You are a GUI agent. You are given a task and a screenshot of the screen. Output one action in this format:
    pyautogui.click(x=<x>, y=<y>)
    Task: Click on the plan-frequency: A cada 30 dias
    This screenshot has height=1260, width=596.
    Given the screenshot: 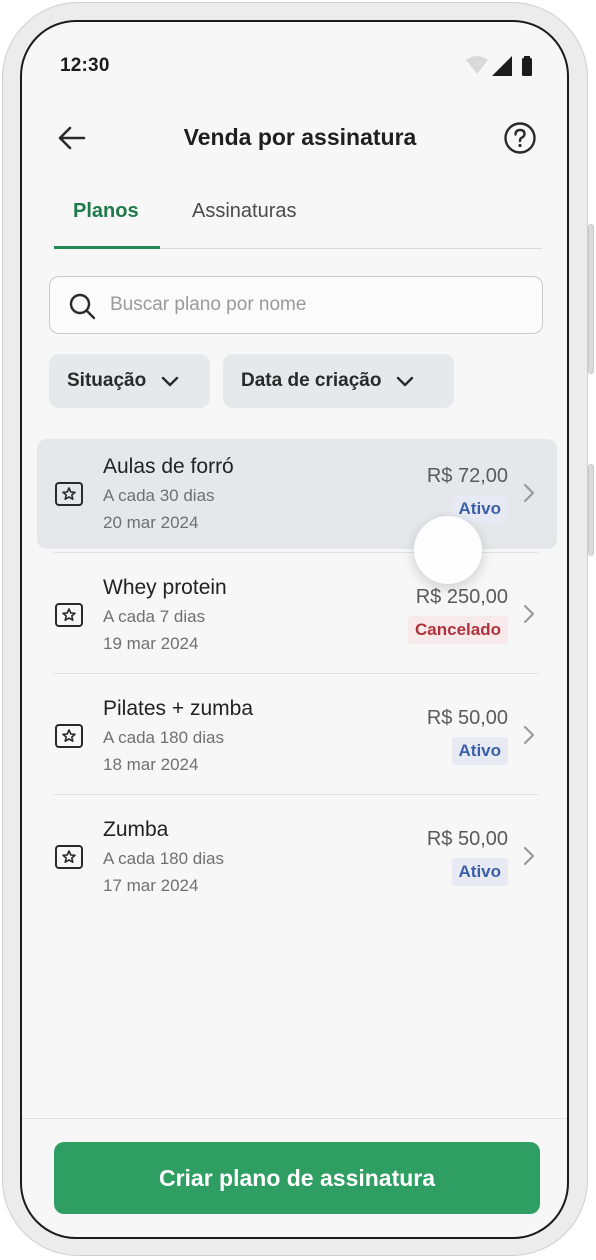 What is the action you would take?
    pyautogui.click(x=159, y=495)
    